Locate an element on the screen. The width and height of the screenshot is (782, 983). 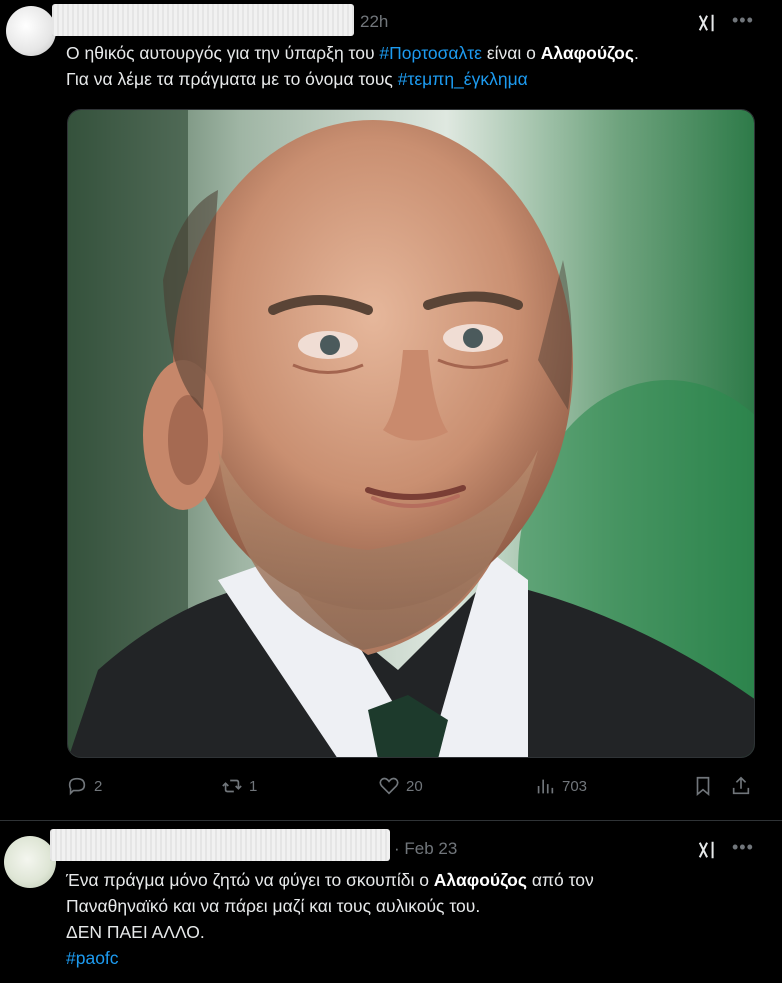
tweet-actions: 2 1 20 703 is located at coordinates (411, 788).